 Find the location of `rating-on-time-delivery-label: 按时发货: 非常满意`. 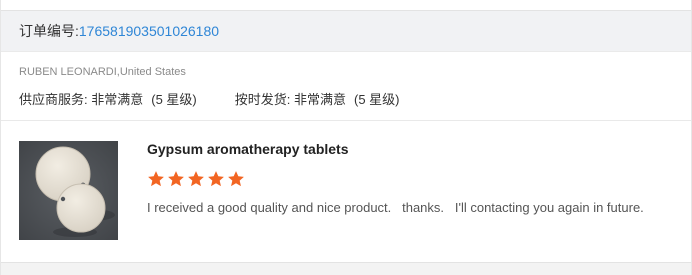

rating-on-time-delivery-label: 按时发货: 非常满意 is located at coordinates (290, 99).